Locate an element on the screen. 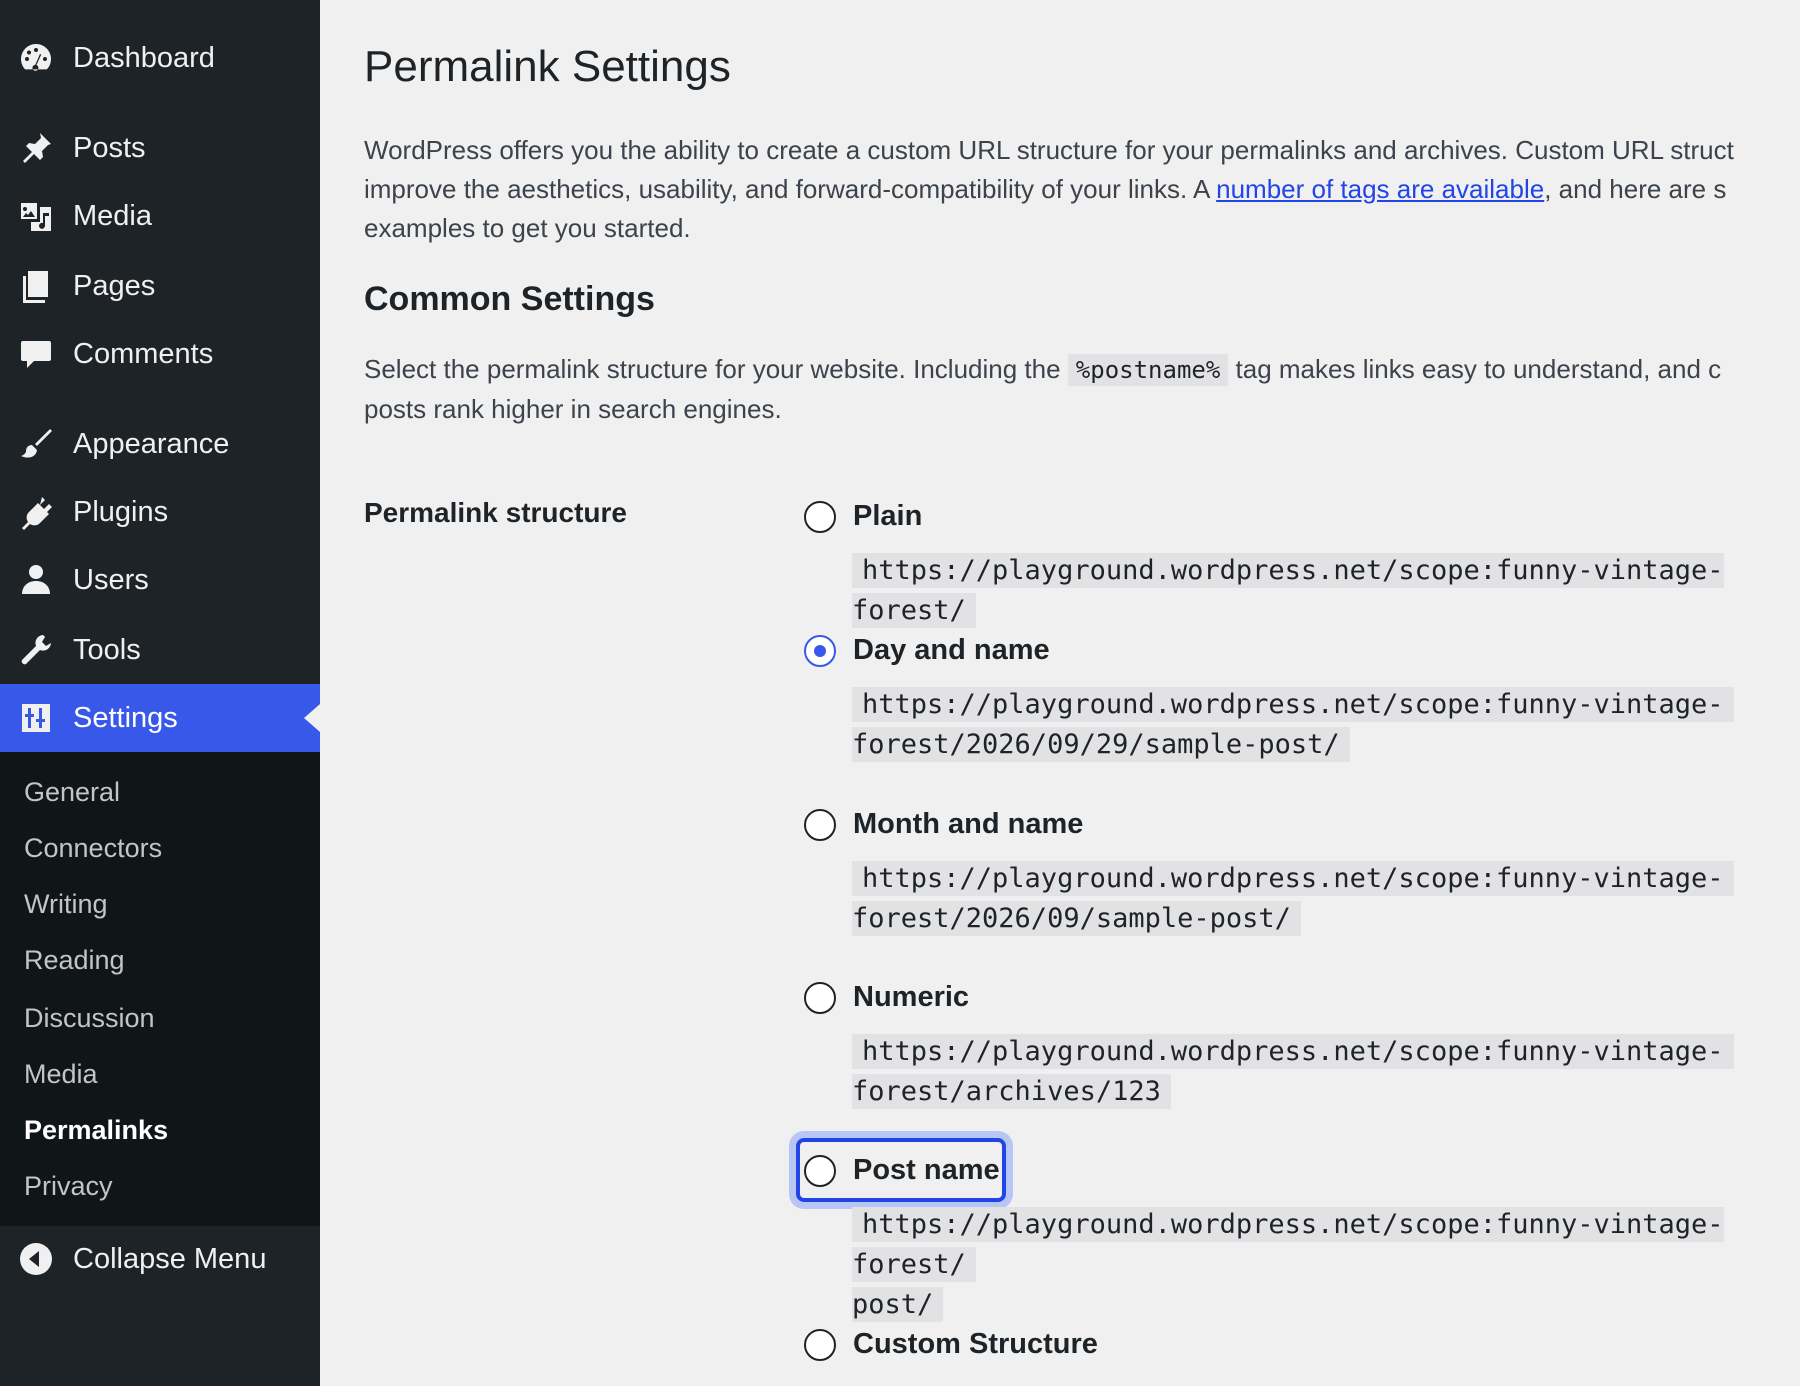  option-post-name-label: Post name is located at coordinates (926, 1170).